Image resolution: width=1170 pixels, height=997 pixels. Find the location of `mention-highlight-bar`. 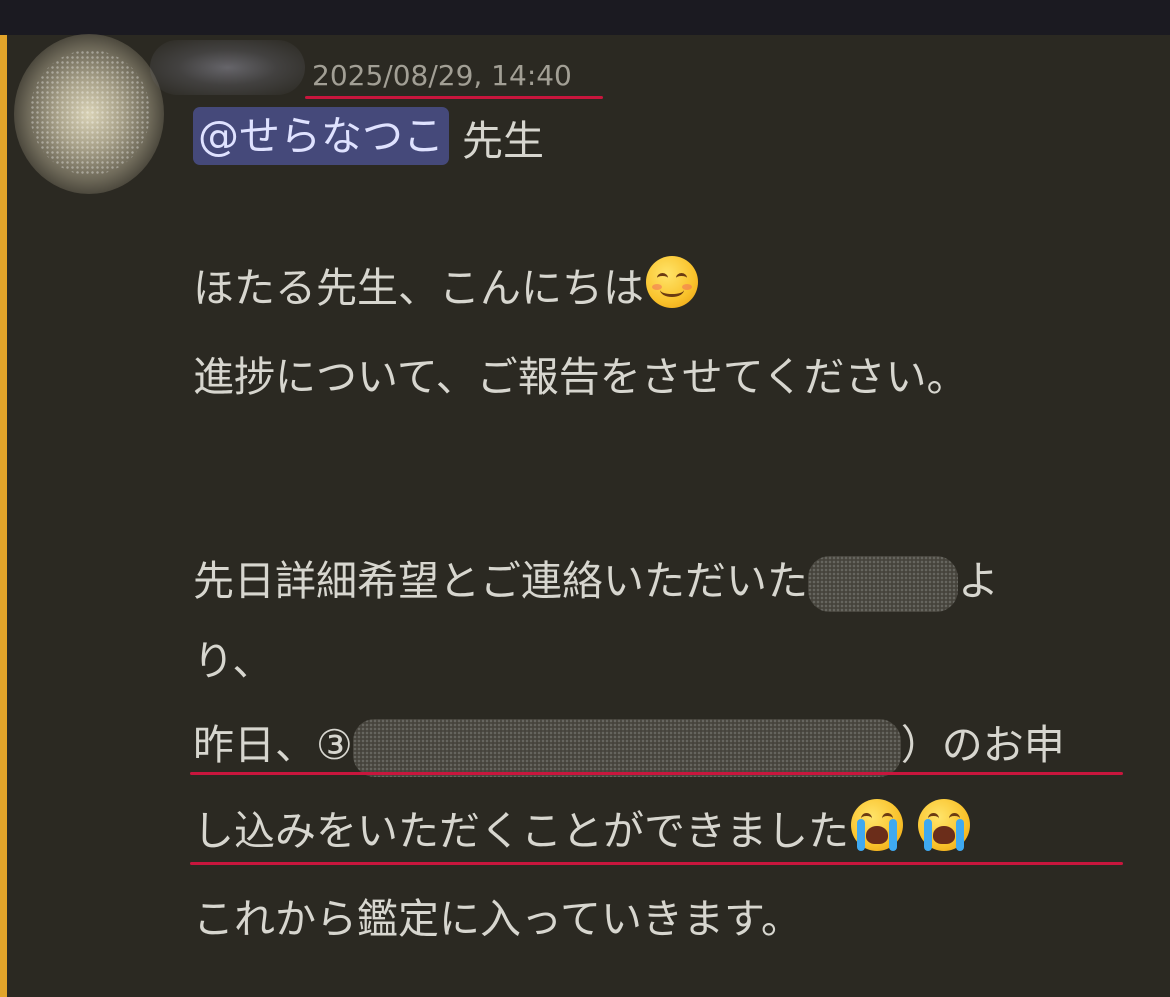

mention-highlight-bar is located at coordinates (3, 516).